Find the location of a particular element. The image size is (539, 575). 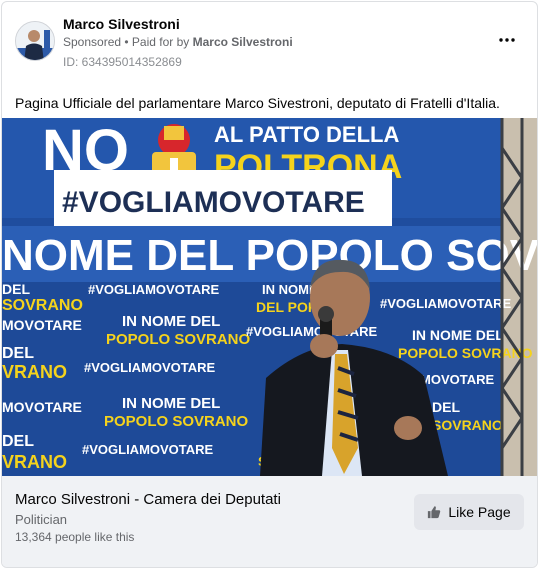

ad-id: ID: 634395014352869 is located at coordinates (122, 62).